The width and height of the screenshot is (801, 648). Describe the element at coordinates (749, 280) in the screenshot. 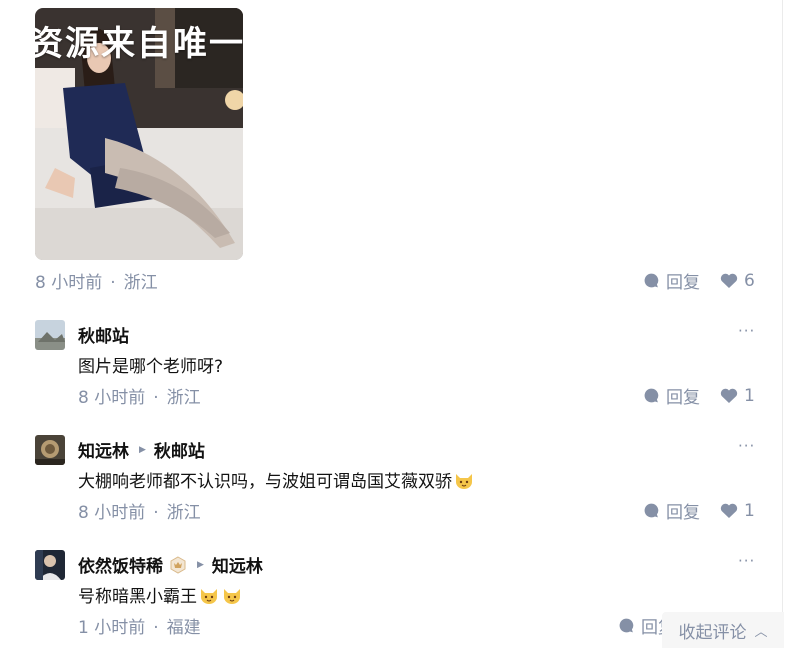

I see `like-count: 6` at that location.